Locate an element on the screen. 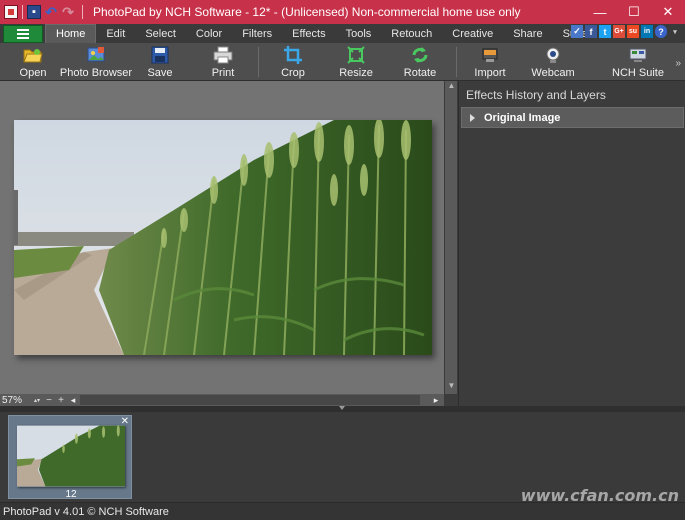 The image size is (685, 520). close-button: ✕ is located at coordinates (668, 12).